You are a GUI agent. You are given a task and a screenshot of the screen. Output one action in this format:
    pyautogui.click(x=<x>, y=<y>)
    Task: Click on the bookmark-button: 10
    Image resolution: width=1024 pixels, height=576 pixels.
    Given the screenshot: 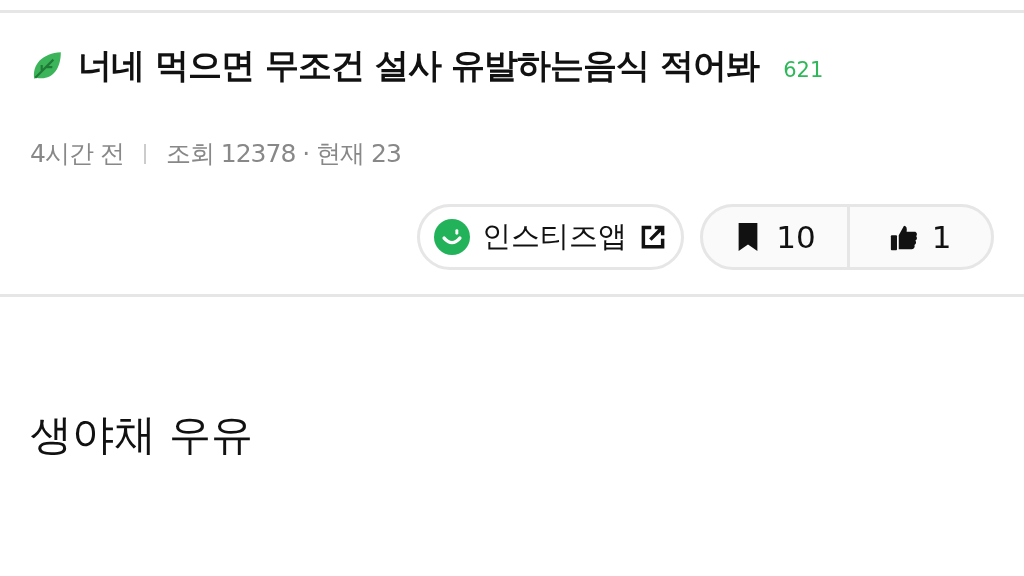 What is the action you would take?
    pyautogui.click(x=775, y=237)
    